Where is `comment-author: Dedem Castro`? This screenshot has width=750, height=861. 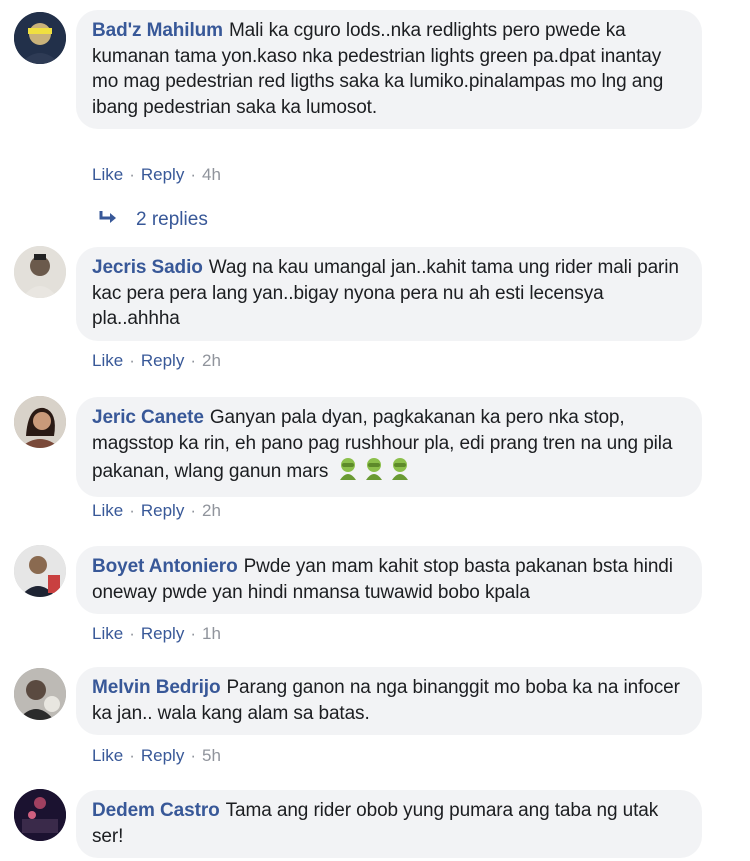
comment-author: Dedem Castro is located at coordinates (156, 810).